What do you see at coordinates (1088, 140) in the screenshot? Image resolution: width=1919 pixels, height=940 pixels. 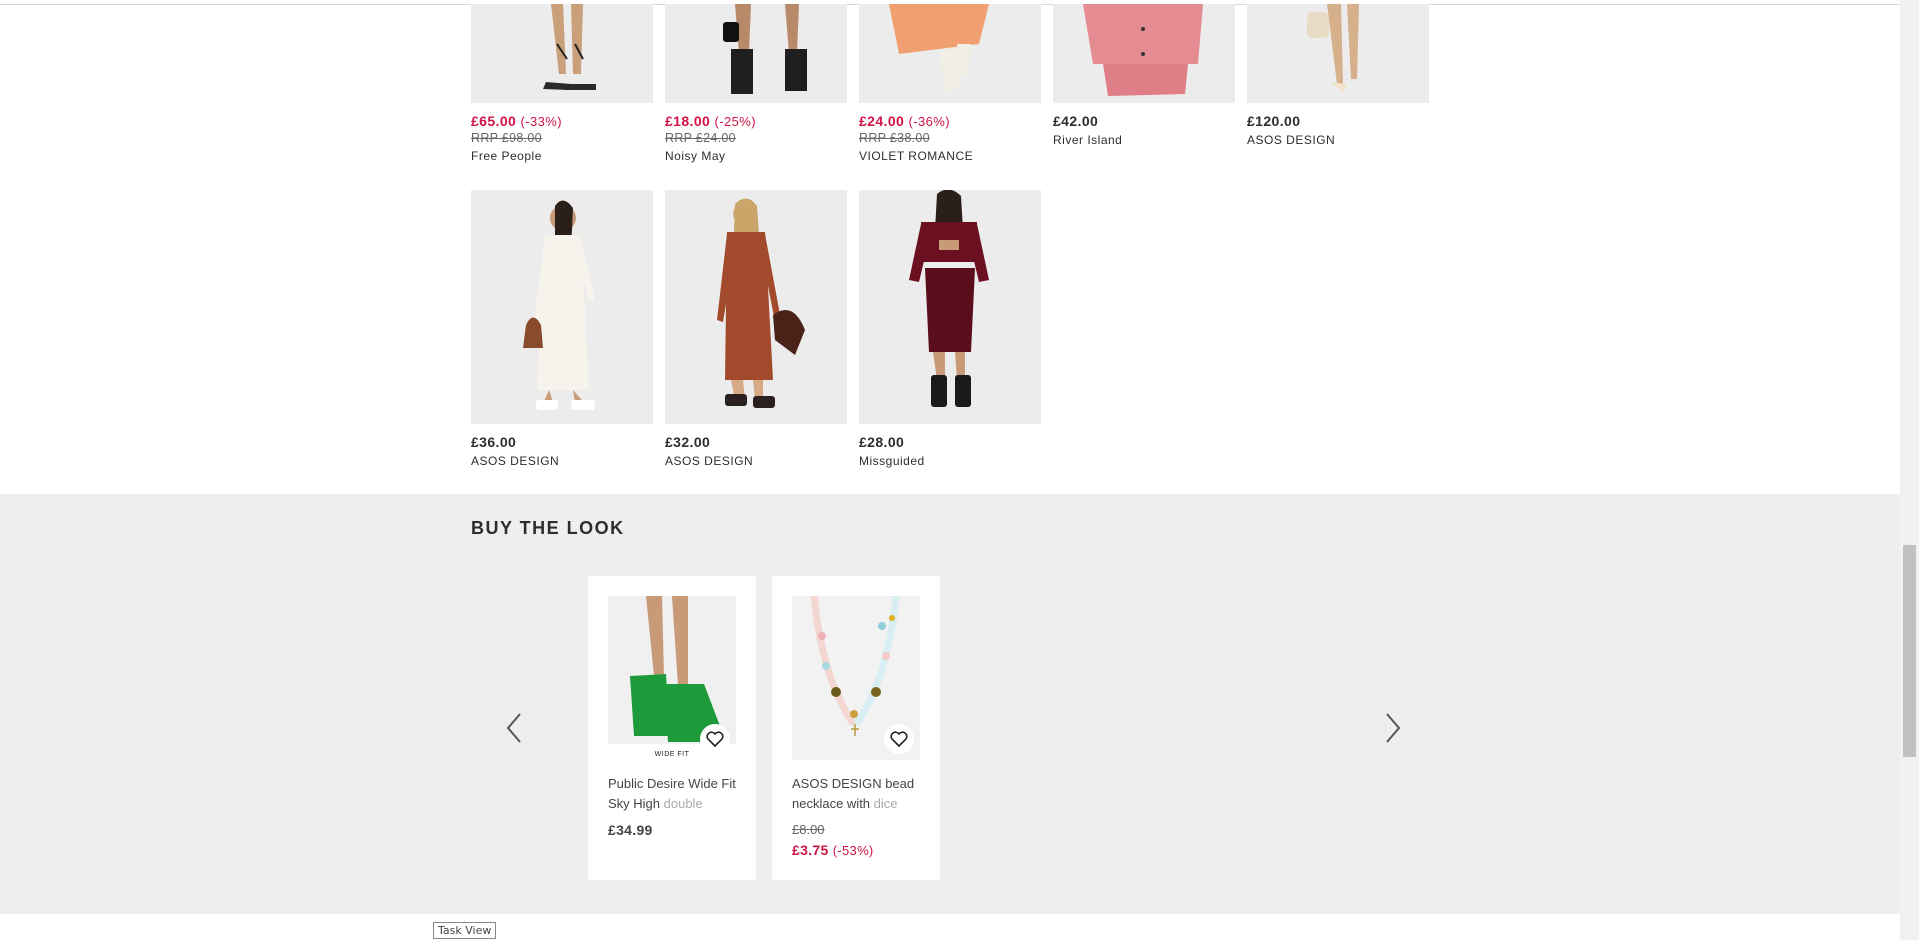 I see `brand-name: River Island` at bounding box center [1088, 140].